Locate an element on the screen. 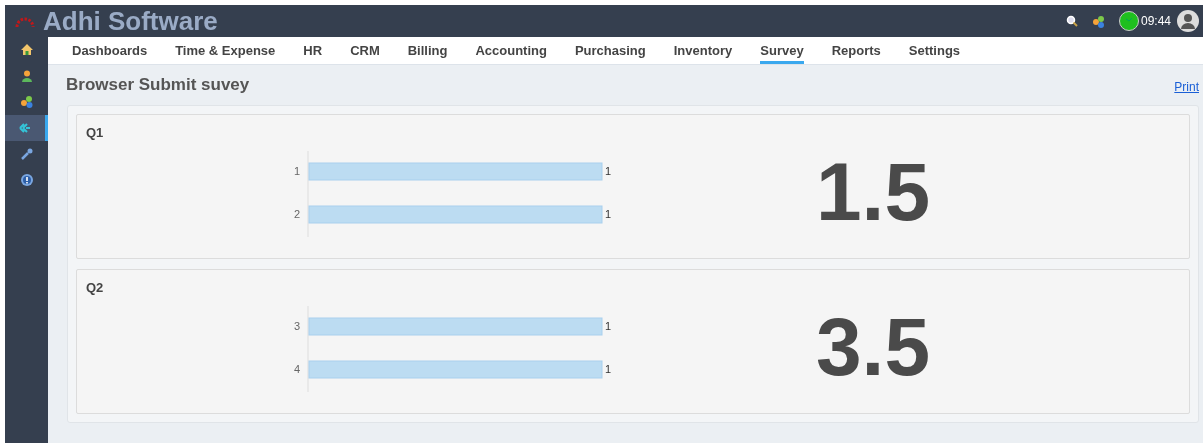 This screenshot has height=443, width=1203. avatar-icon is located at coordinates (1188, 21).